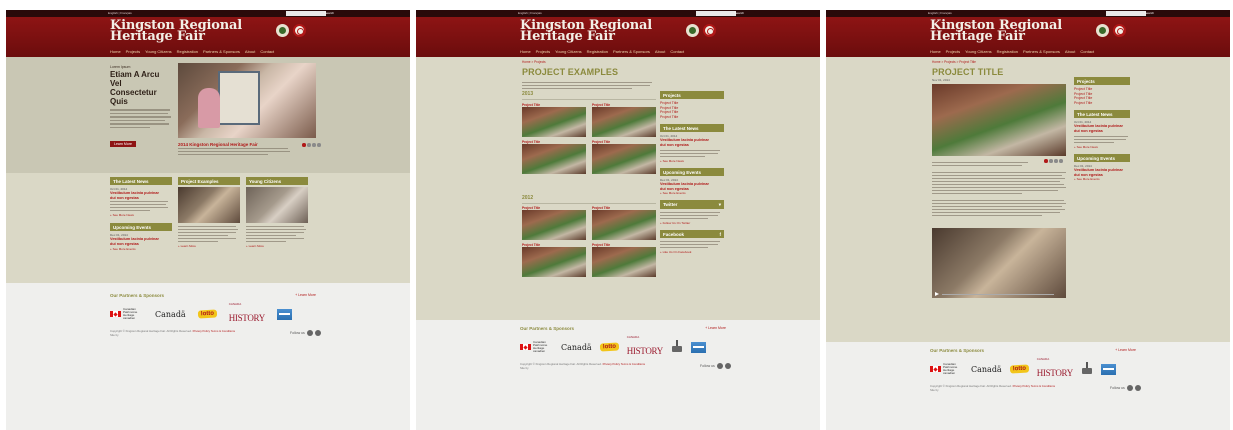 This screenshot has height=430, width=1233. What do you see at coordinates (1053, 161) in the screenshot?
I see `gallery-dots` at bounding box center [1053, 161].